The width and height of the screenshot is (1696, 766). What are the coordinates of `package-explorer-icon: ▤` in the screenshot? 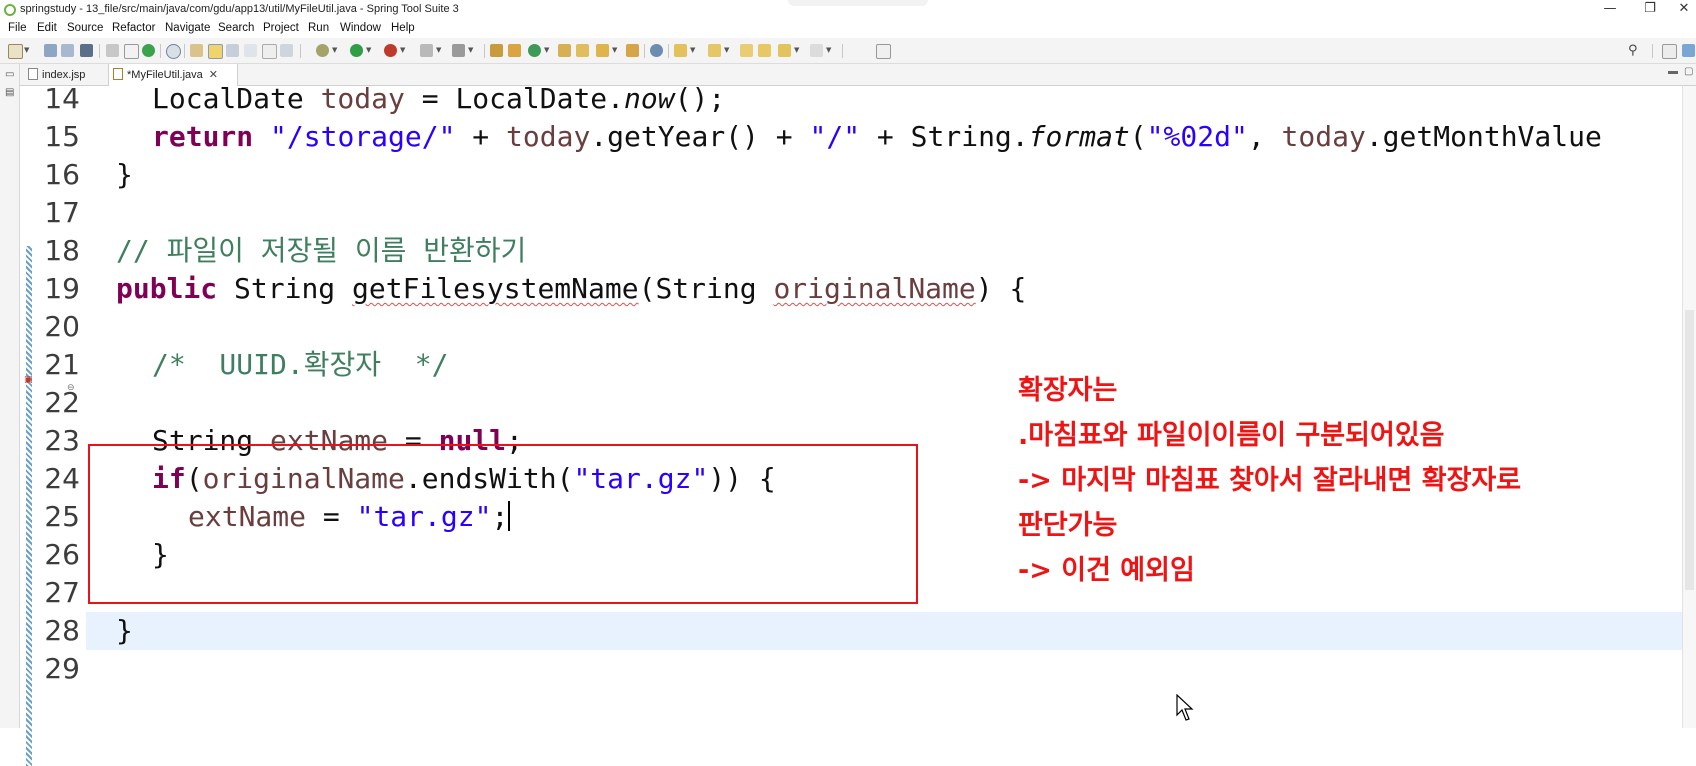 It's located at (10, 93).